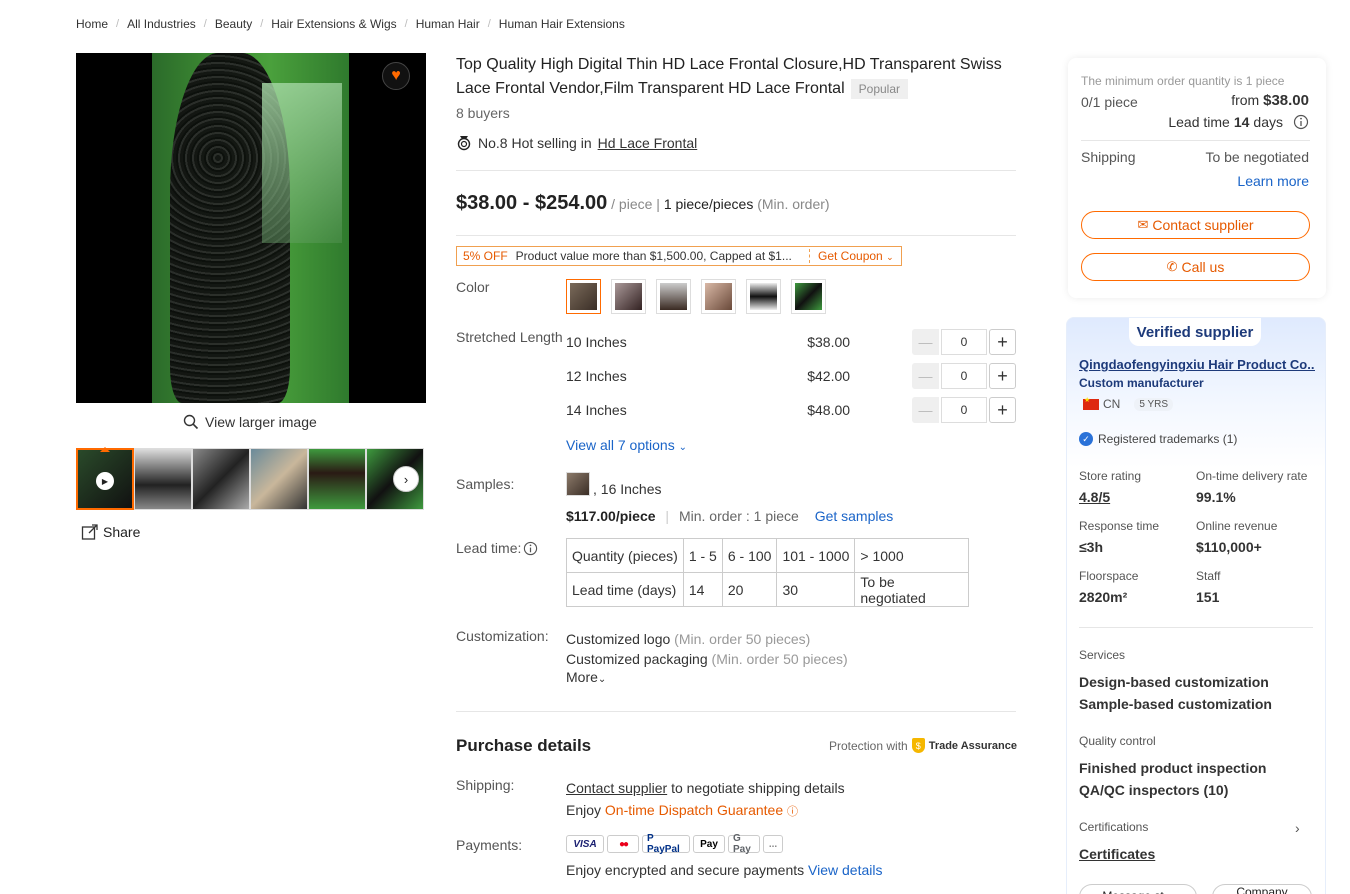 The image size is (1350, 894). What do you see at coordinates (923, 745) in the screenshot?
I see `trade-assurance-badge: Protection with $ Trade Assurance` at bounding box center [923, 745].